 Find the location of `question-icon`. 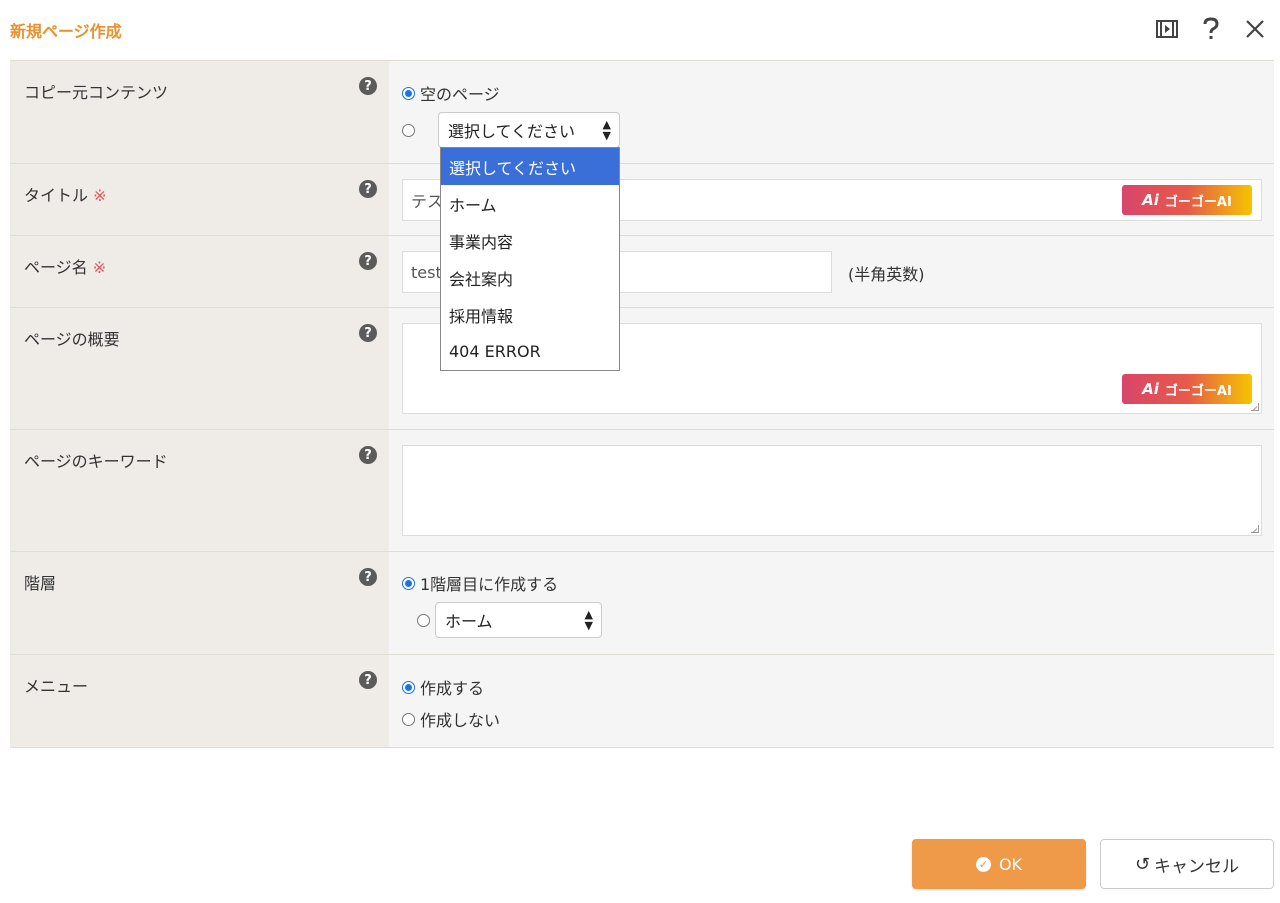

question-icon is located at coordinates (1211, 29).